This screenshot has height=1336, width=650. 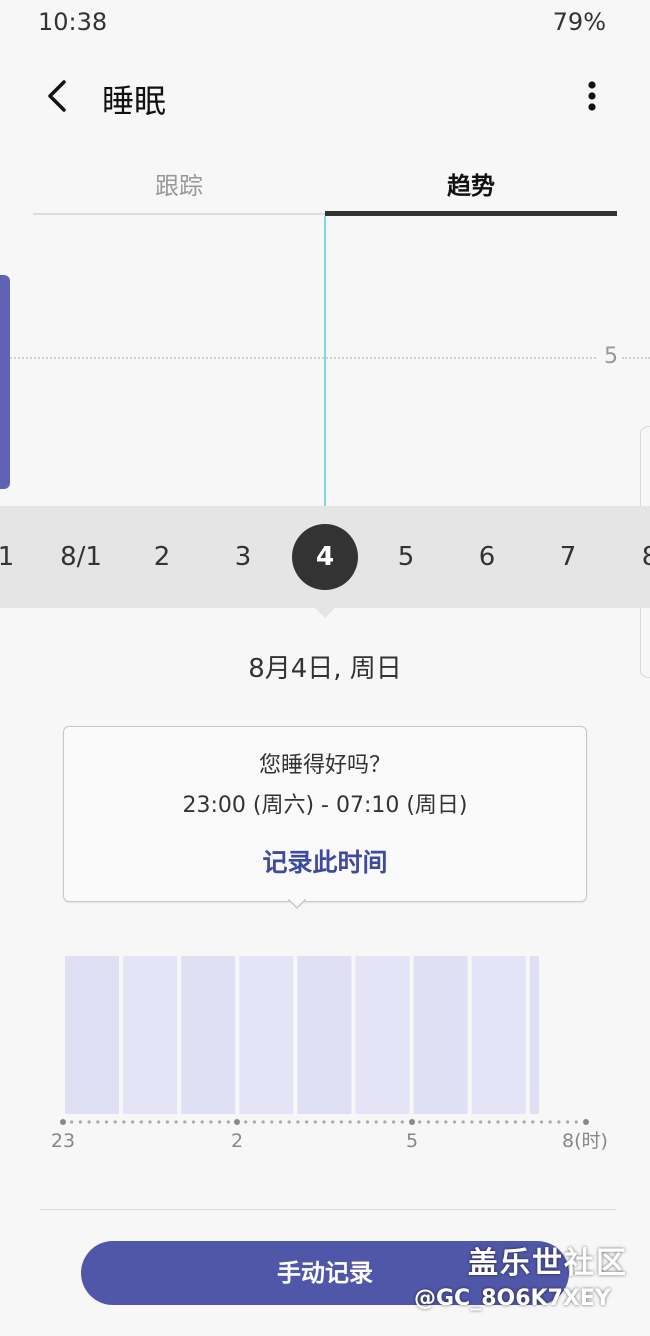 I want to click on date-item: 8, so click(x=630, y=557).